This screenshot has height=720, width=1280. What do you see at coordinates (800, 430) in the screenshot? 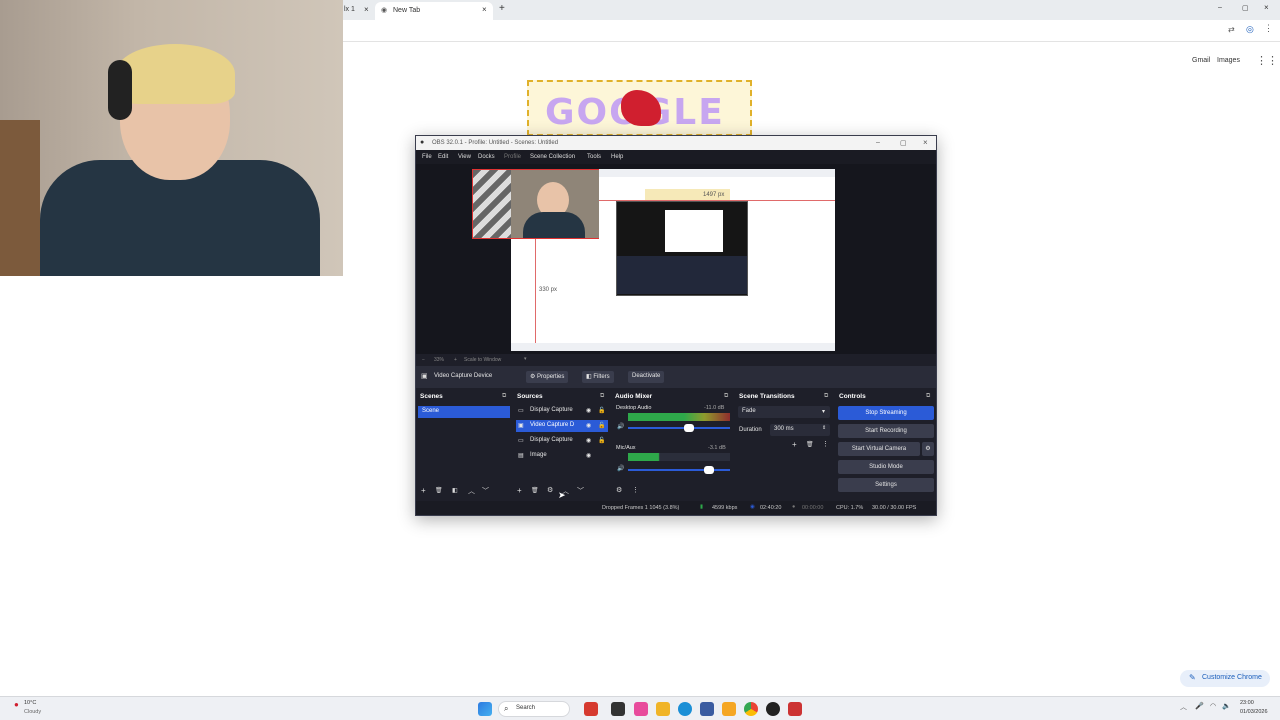
I see `duration-spinbox: 300 ms ⇕` at bounding box center [800, 430].